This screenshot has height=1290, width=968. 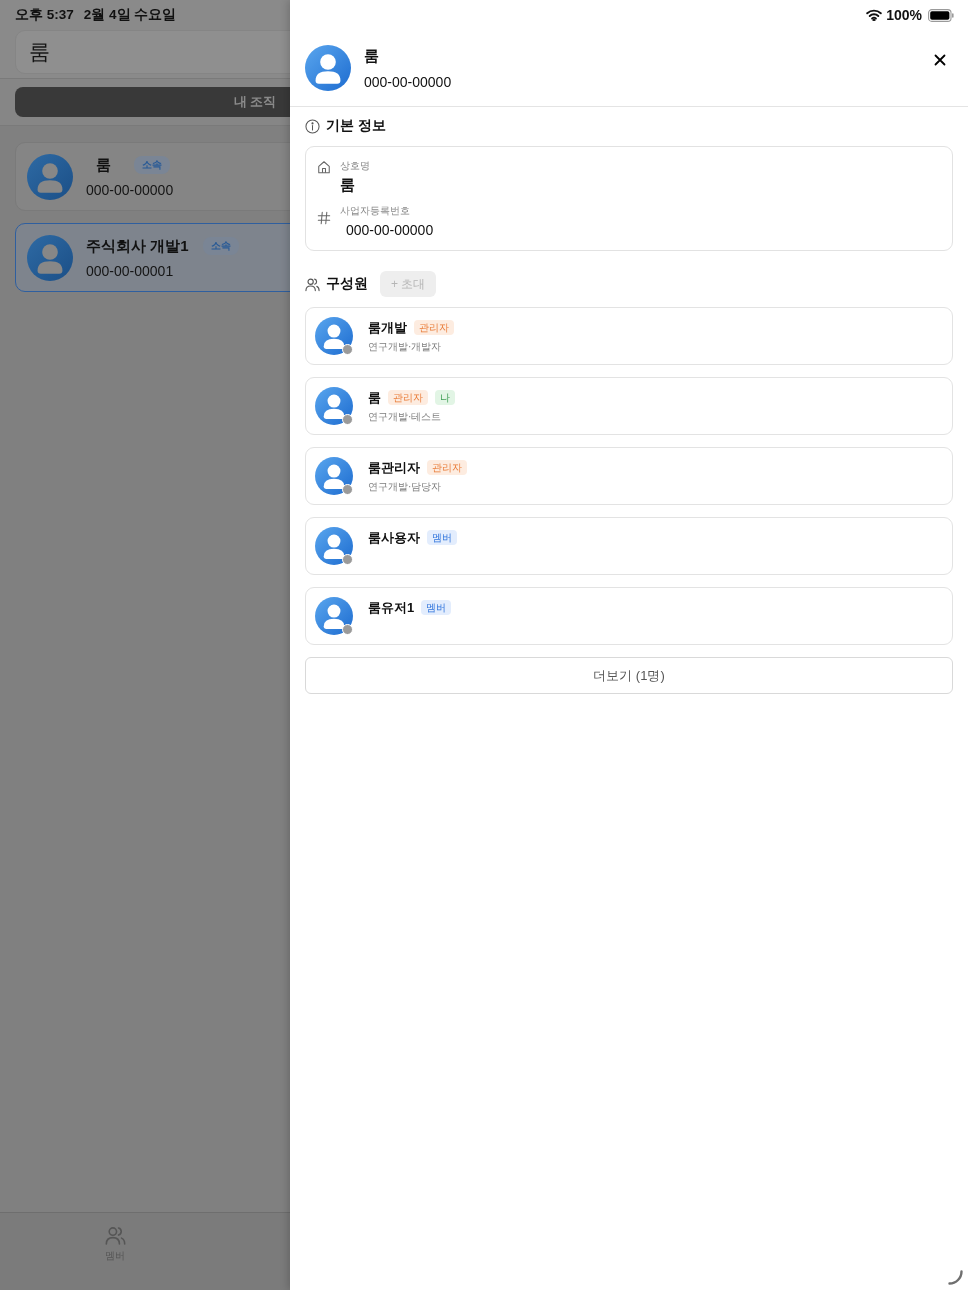 What do you see at coordinates (941, 15) in the screenshot?
I see `battery-icon` at bounding box center [941, 15].